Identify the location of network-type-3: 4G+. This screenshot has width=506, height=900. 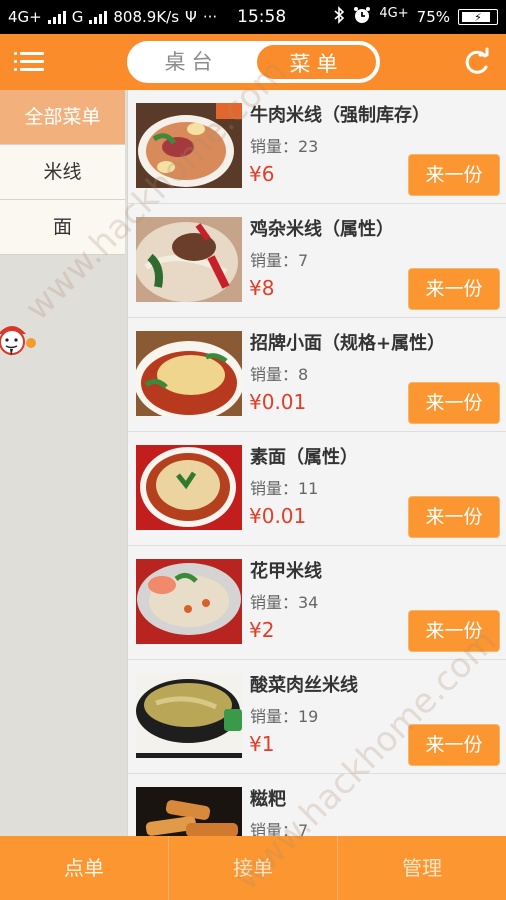
(394, 13).